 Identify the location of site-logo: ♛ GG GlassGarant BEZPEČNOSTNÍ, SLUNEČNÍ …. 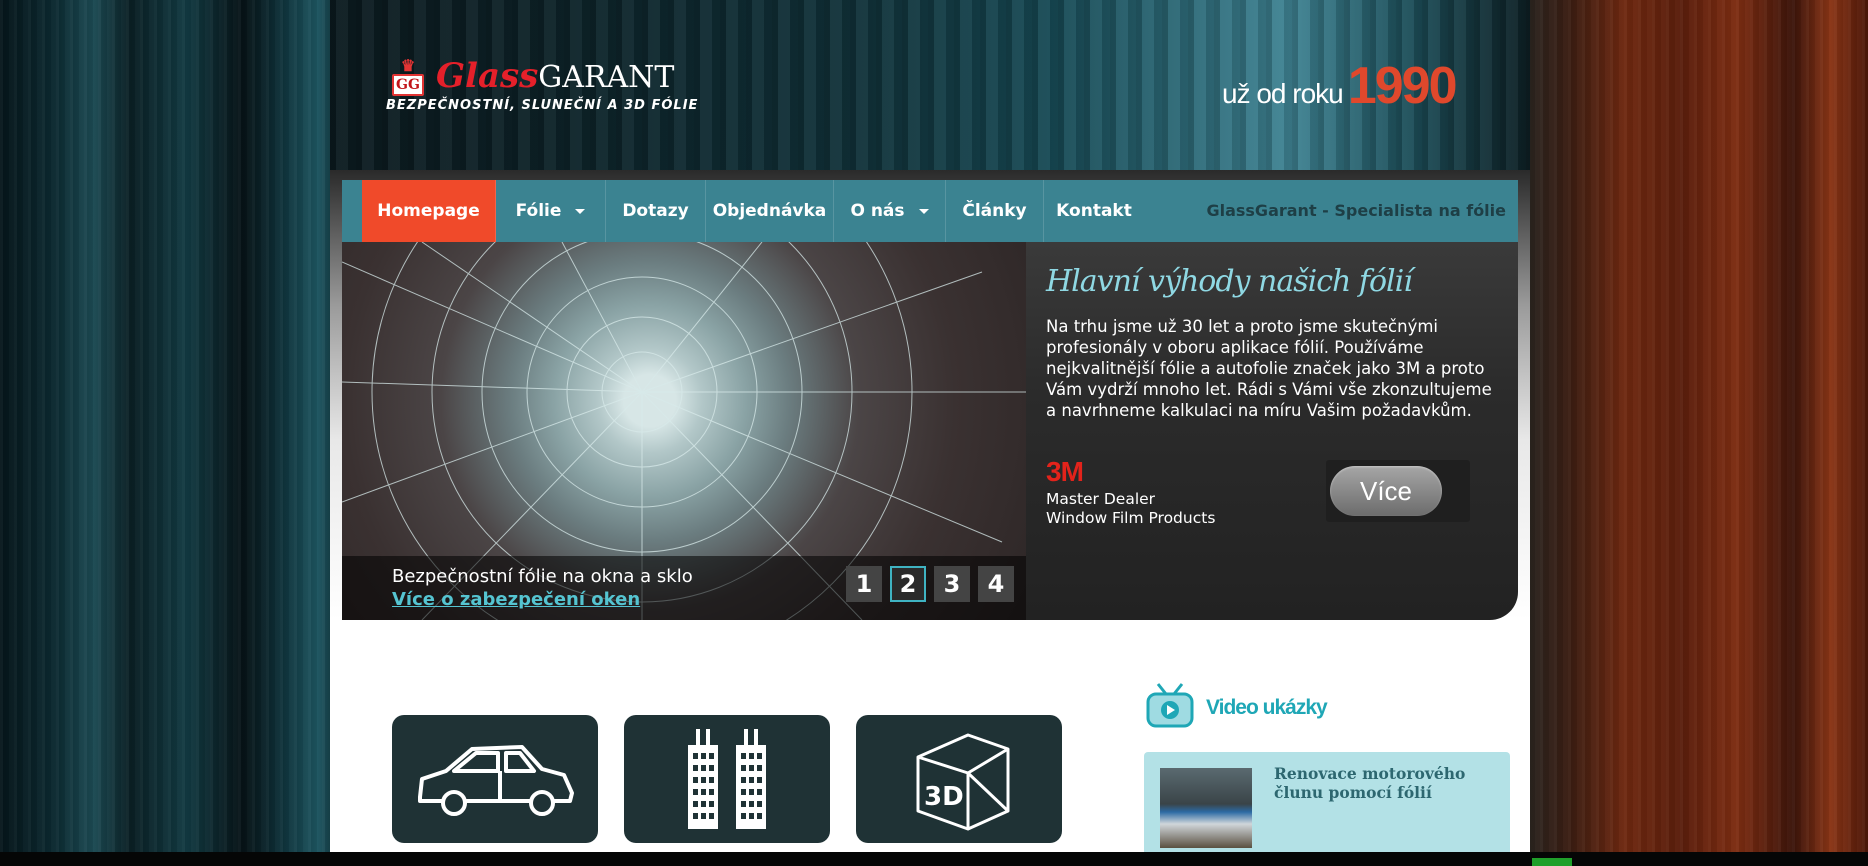
(556, 87).